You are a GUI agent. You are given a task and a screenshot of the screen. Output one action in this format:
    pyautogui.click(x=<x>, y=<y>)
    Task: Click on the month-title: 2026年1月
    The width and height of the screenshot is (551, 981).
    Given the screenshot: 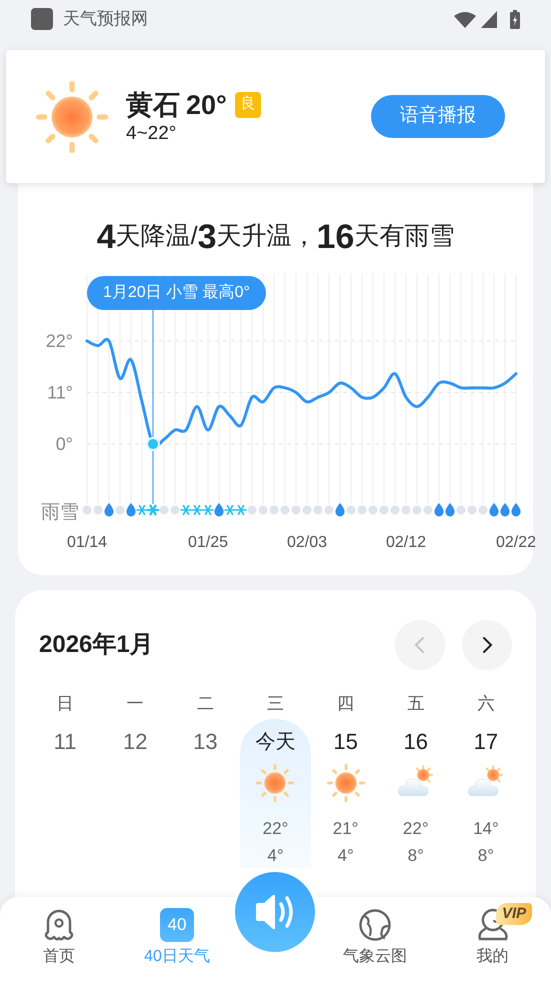 What is the action you would take?
    pyautogui.click(x=96, y=645)
    